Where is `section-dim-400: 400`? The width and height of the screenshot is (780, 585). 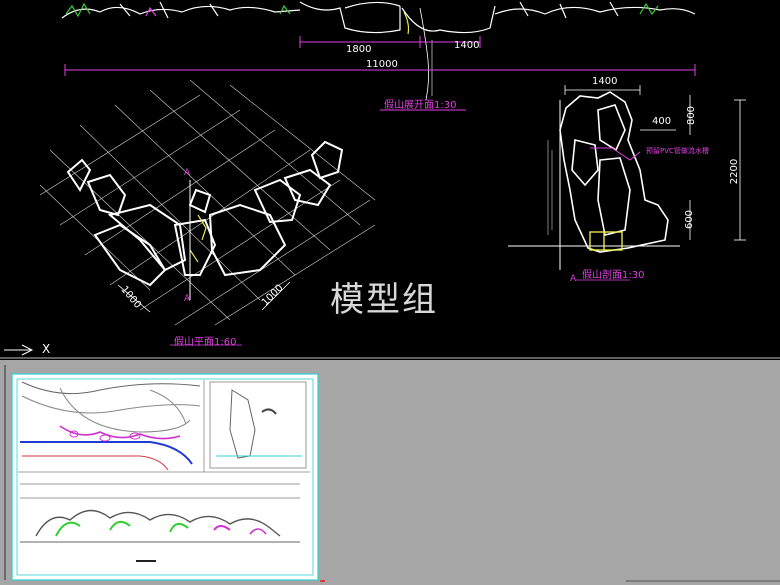
section-dim-400: 400 is located at coordinates (662, 121).